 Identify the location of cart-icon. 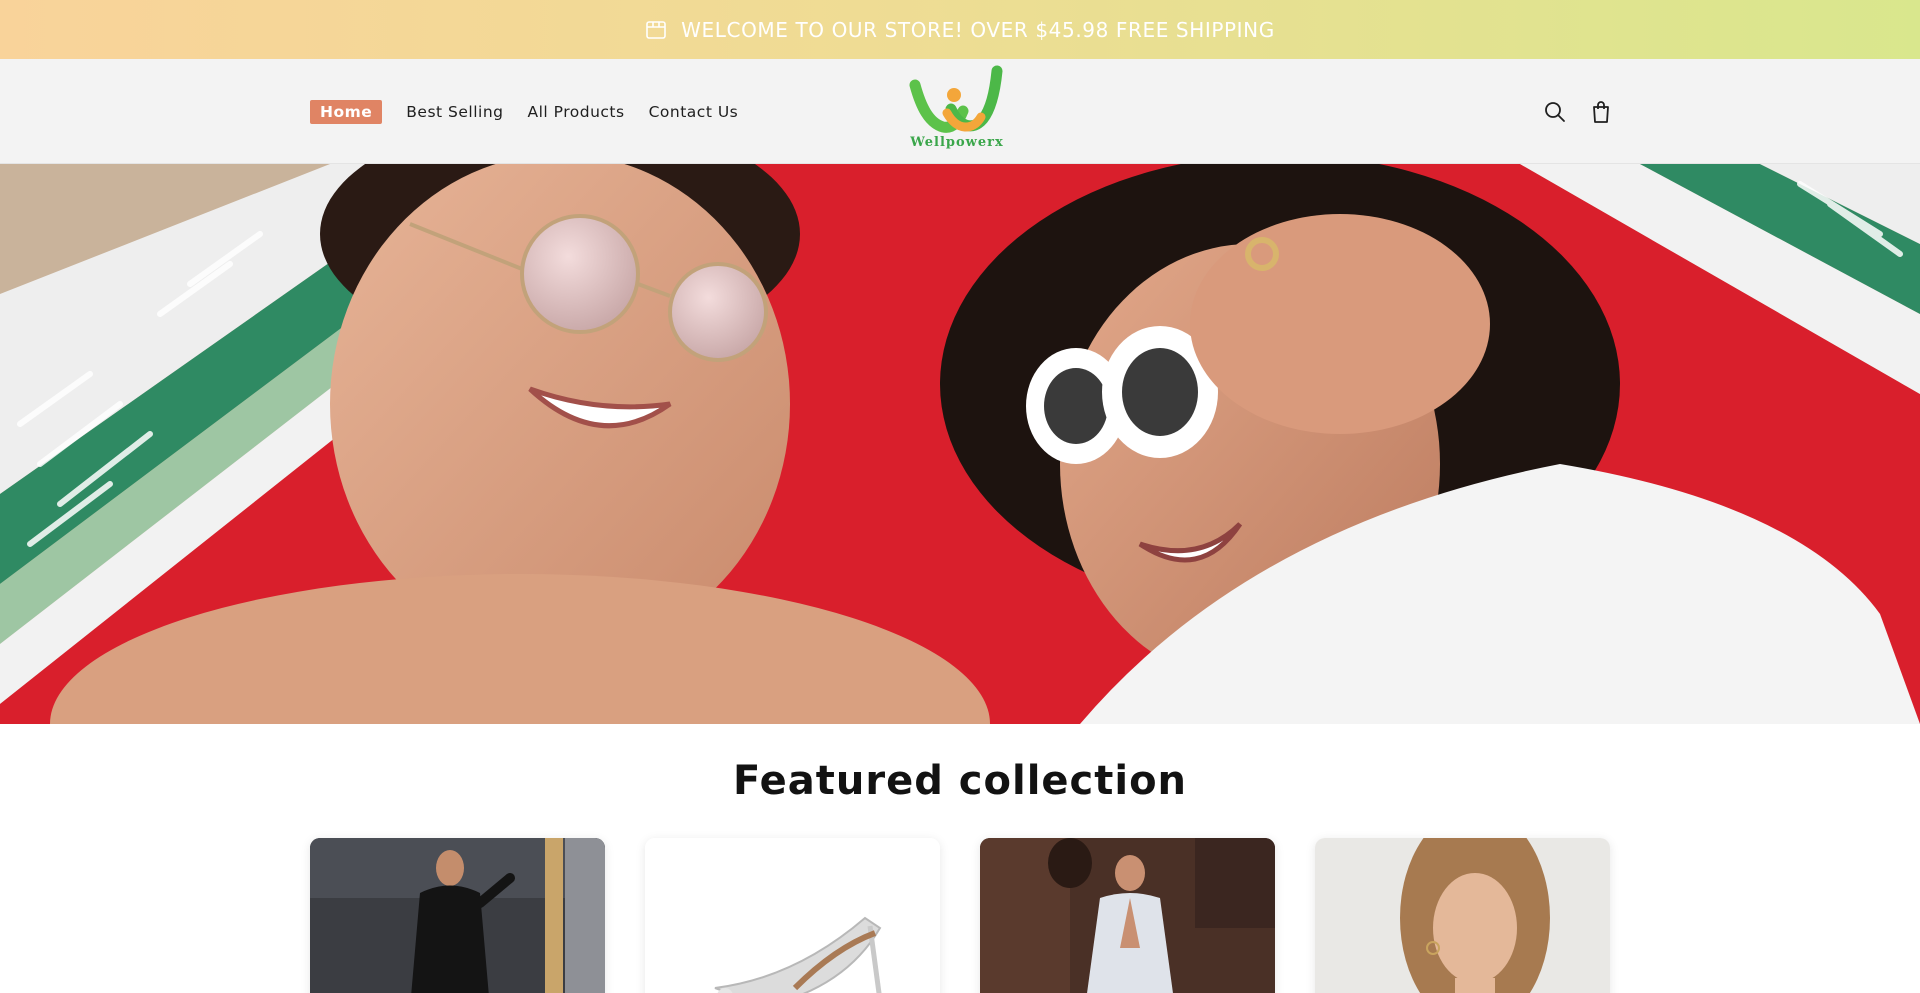
(1601, 112).